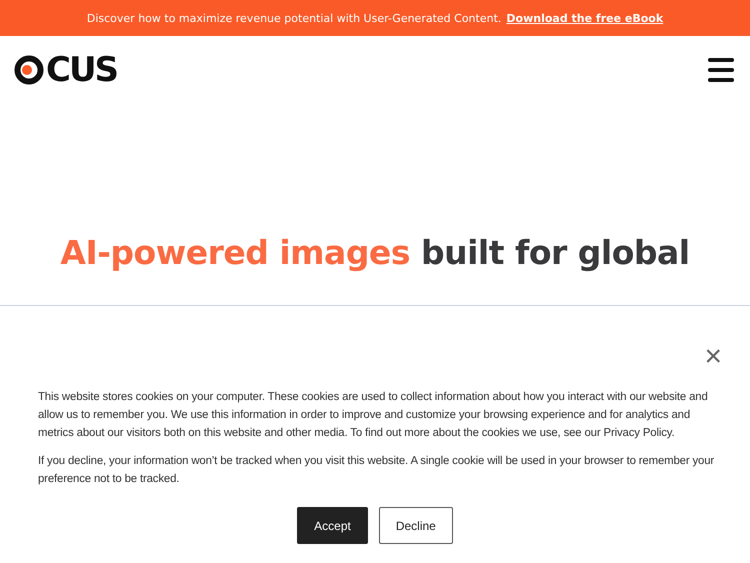 Image resolution: width=750 pixels, height=563 pixels. Describe the element at coordinates (82, 70) in the screenshot. I see `logo-text: CUS` at that location.